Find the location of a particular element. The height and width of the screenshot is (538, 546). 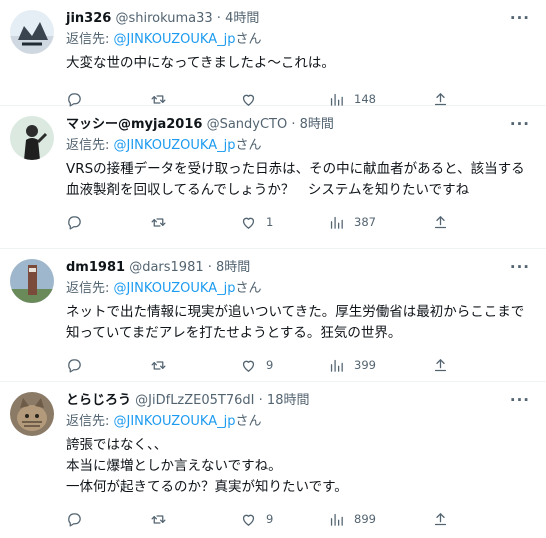

handle: @JiDfLzZE05T76dI is located at coordinates (194, 400).